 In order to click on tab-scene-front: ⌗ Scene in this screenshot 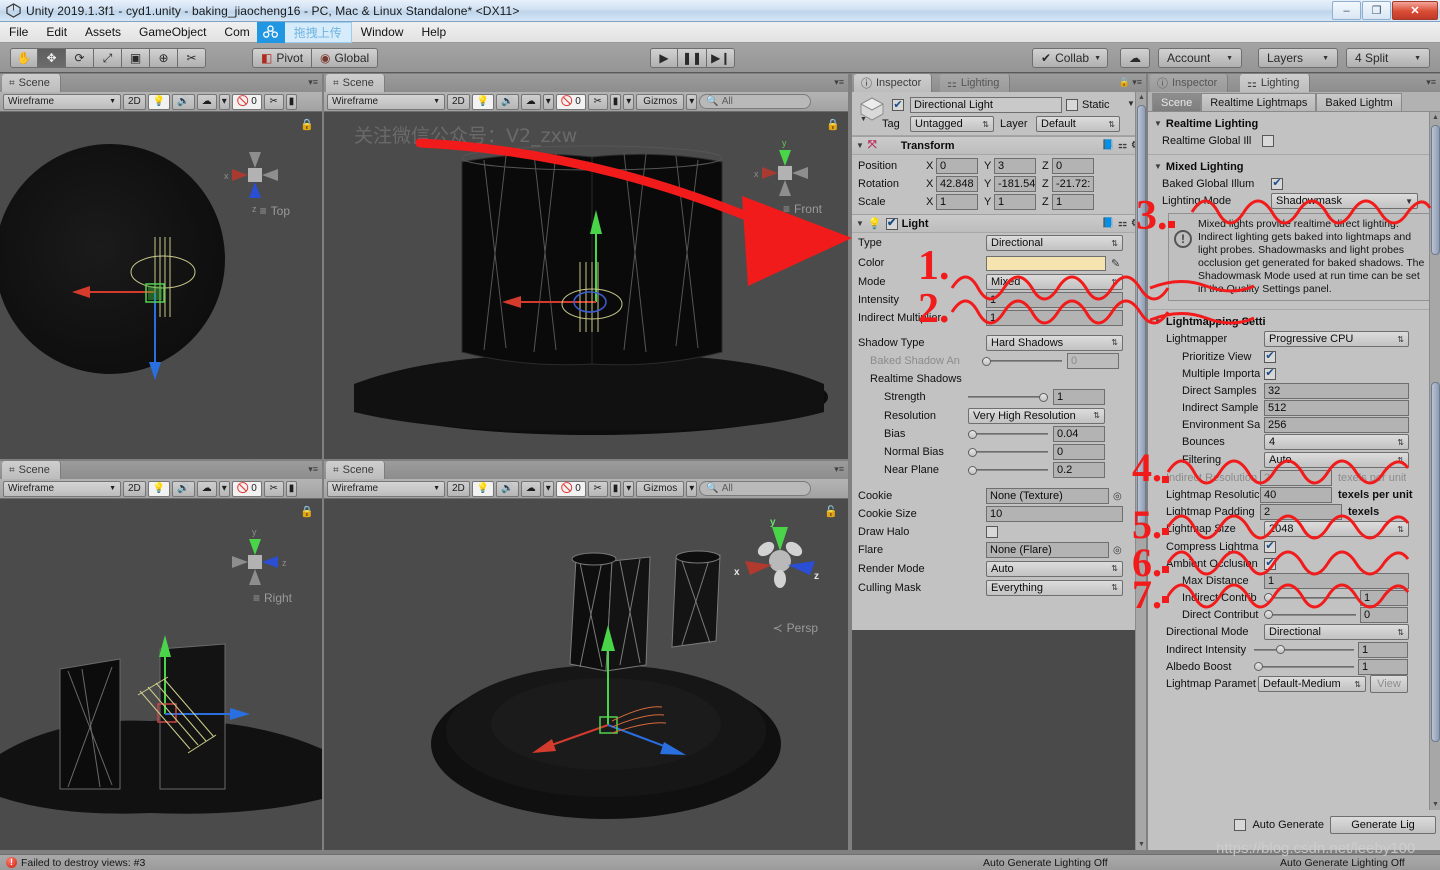, I will do `click(355, 83)`.